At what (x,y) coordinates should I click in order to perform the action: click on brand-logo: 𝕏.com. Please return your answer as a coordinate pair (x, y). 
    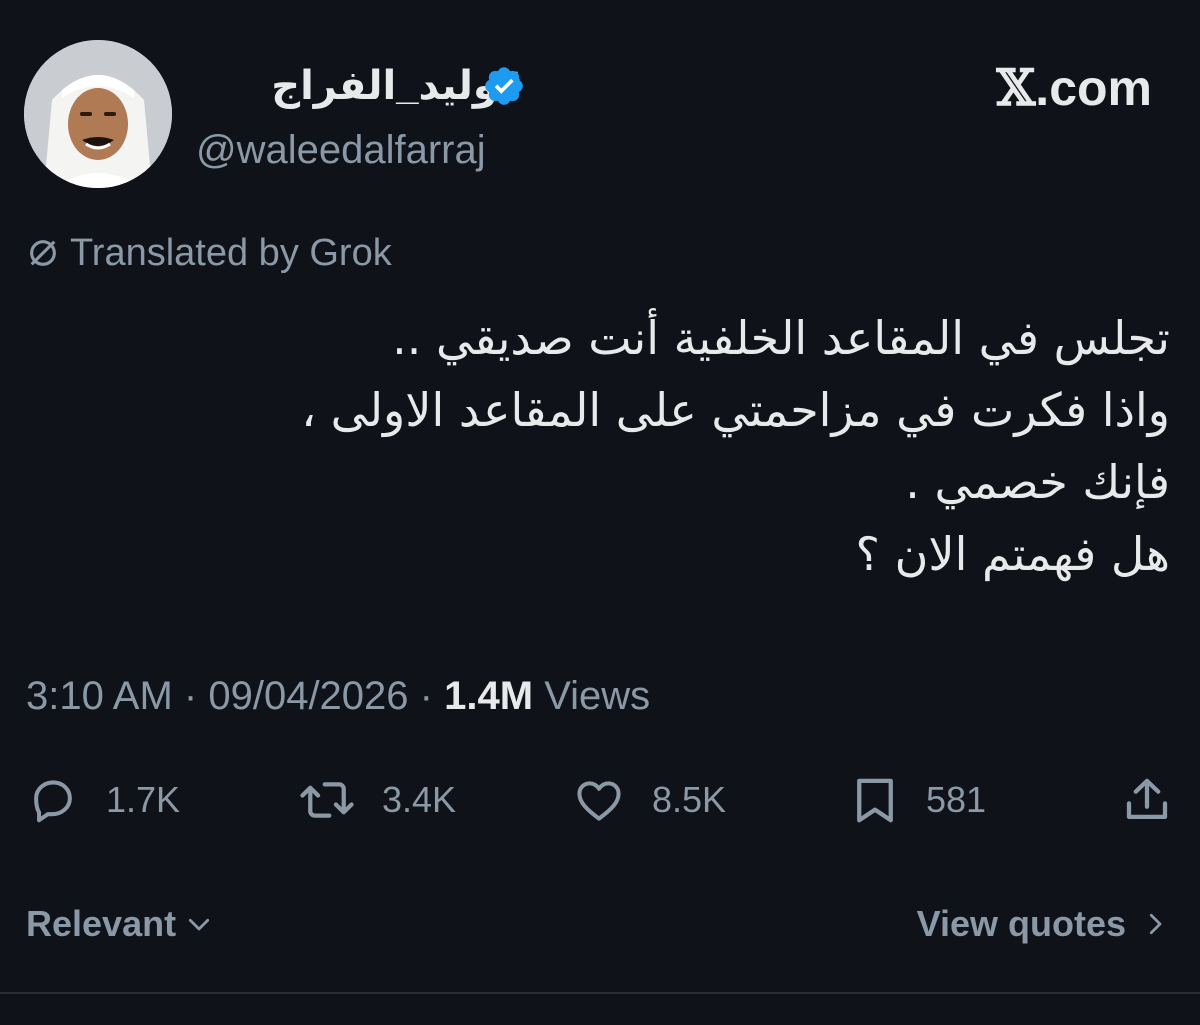
    Looking at the image, I should click on (1075, 88).